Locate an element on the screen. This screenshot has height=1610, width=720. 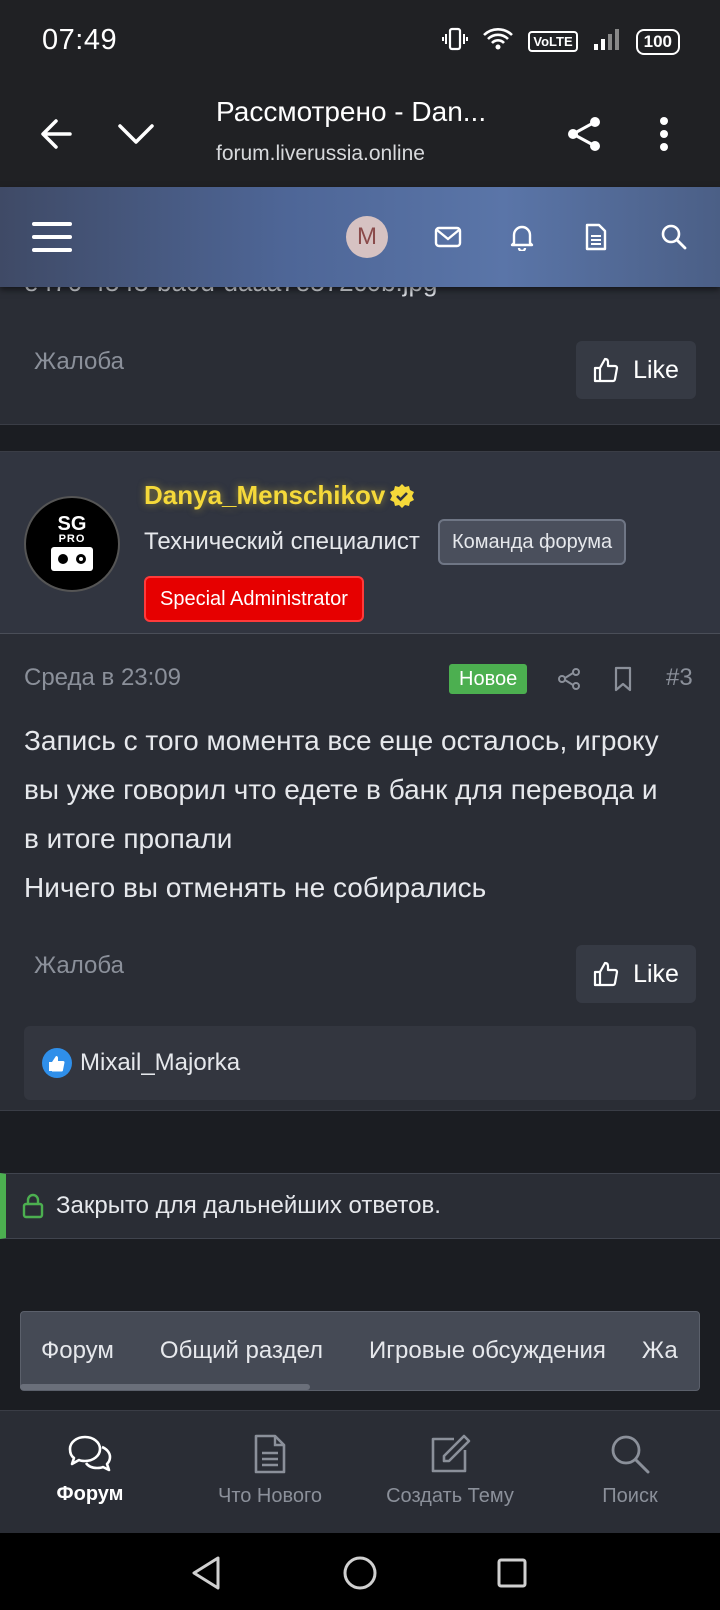
nav-forum: Форум is located at coordinates (90, 1472).